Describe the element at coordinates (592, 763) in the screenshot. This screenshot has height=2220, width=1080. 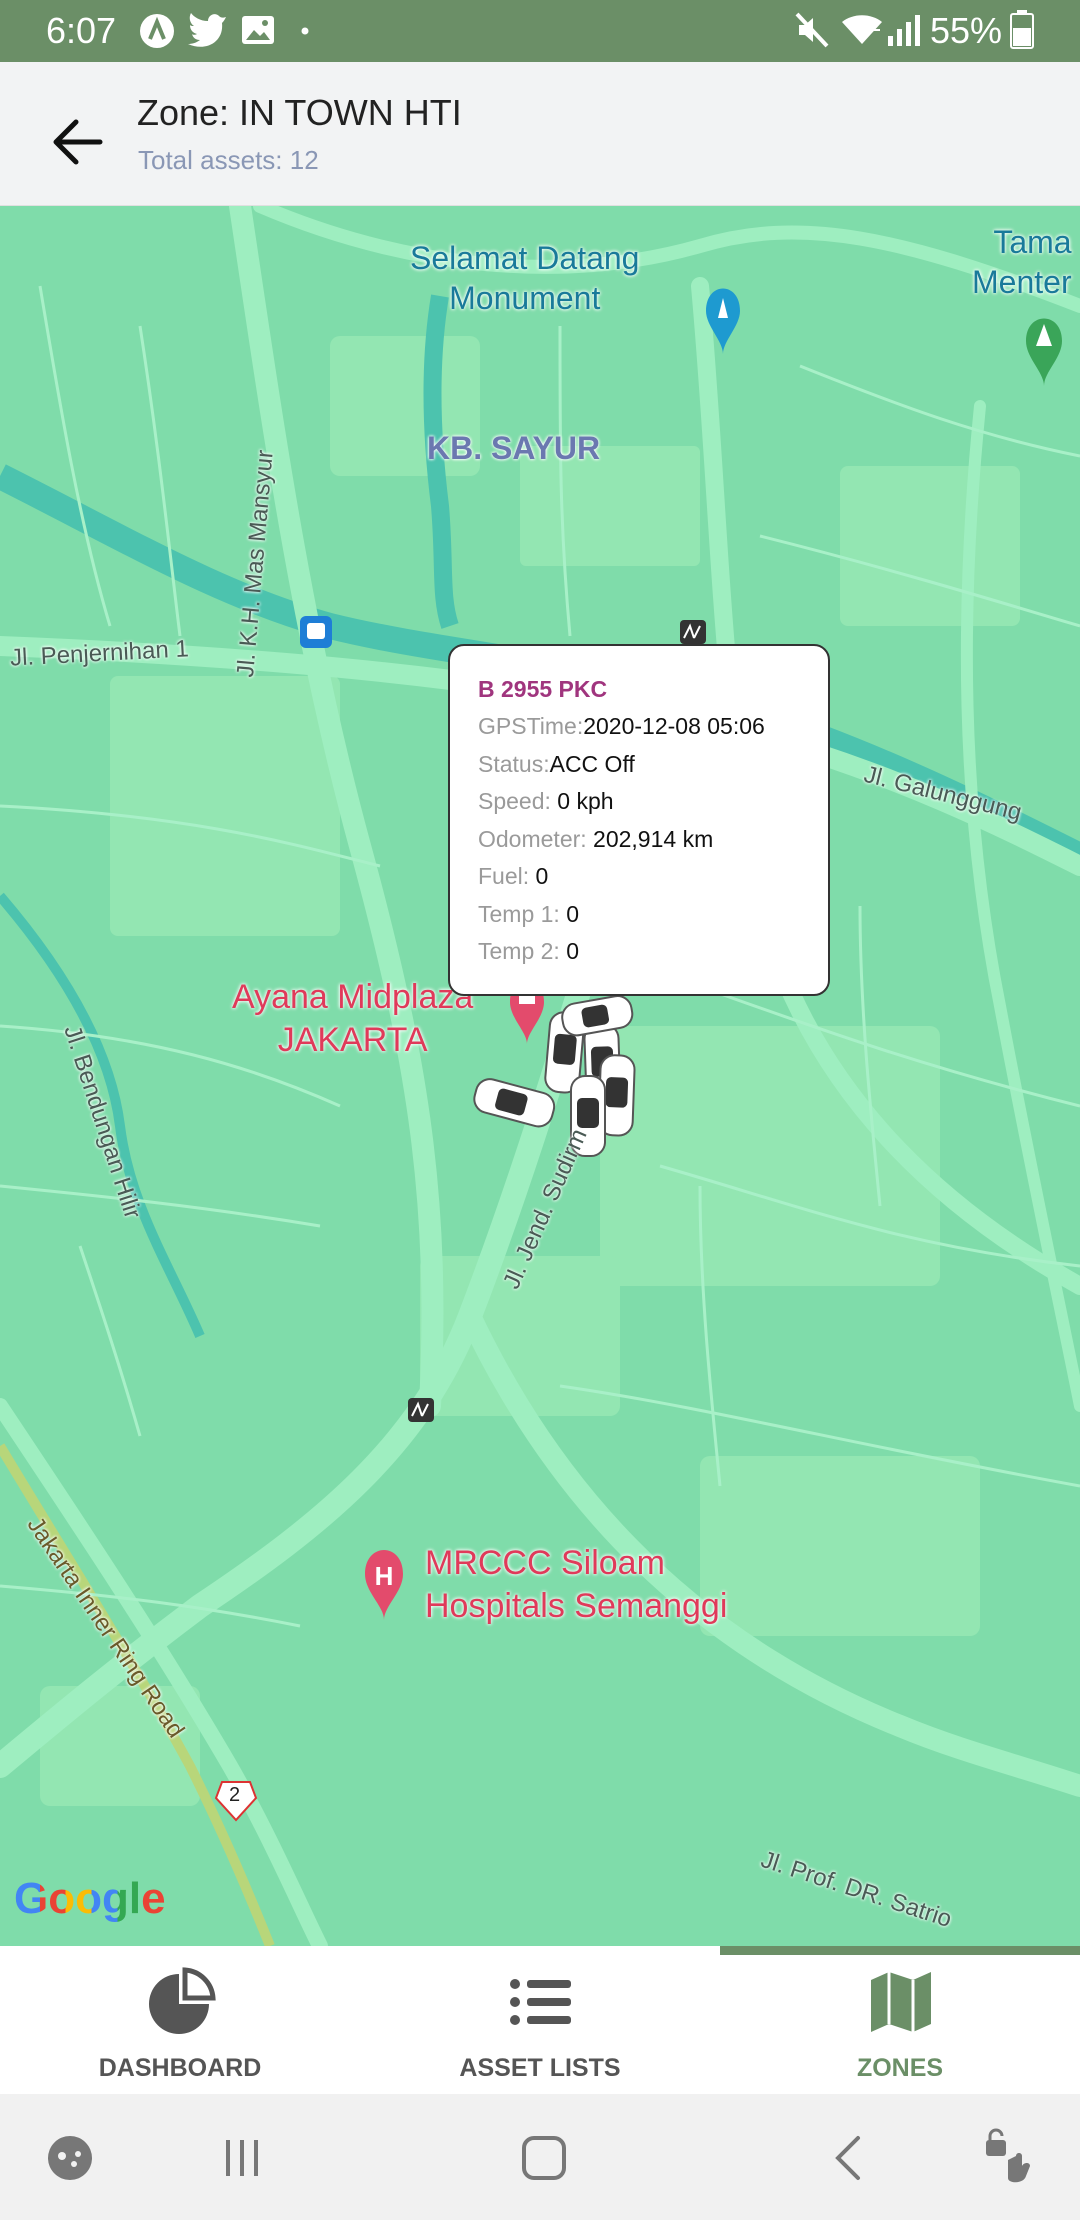
I see `info-value: ACC Off` at that location.